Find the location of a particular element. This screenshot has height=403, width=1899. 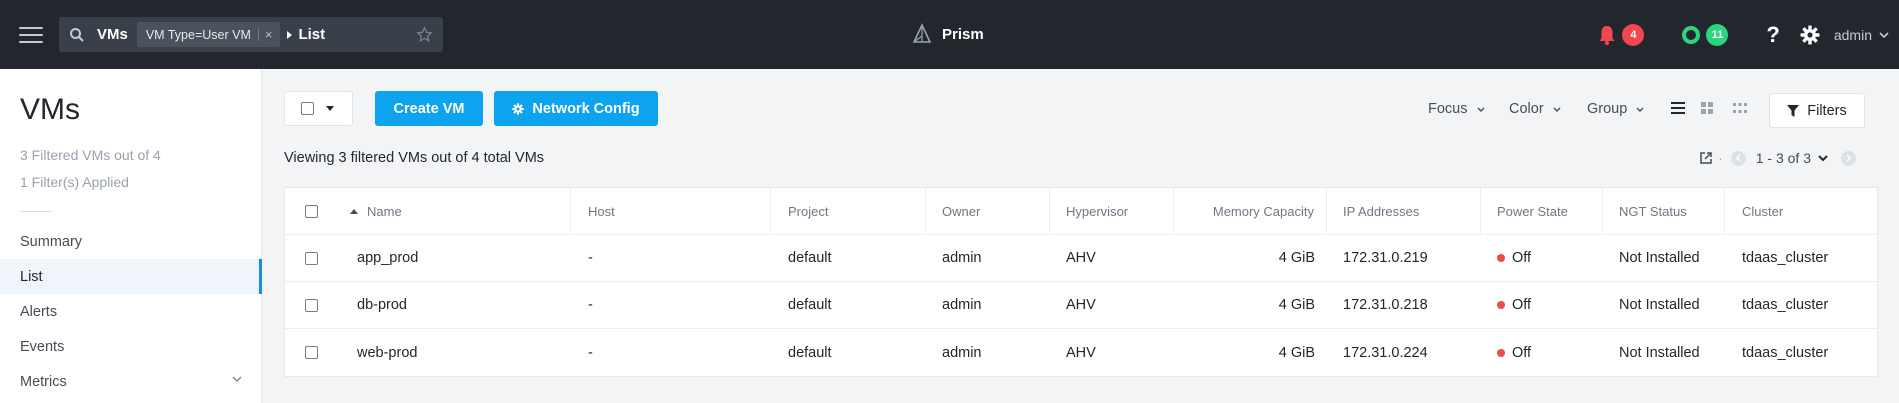

pagination: · 1 - 3 of 3 is located at coordinates (1778, 158).